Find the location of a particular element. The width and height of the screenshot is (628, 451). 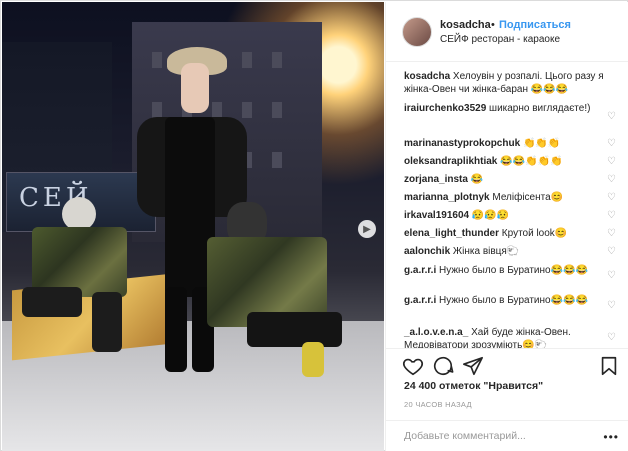

comment-text: Меліфісента😊 is located at coordinates (528, 197).